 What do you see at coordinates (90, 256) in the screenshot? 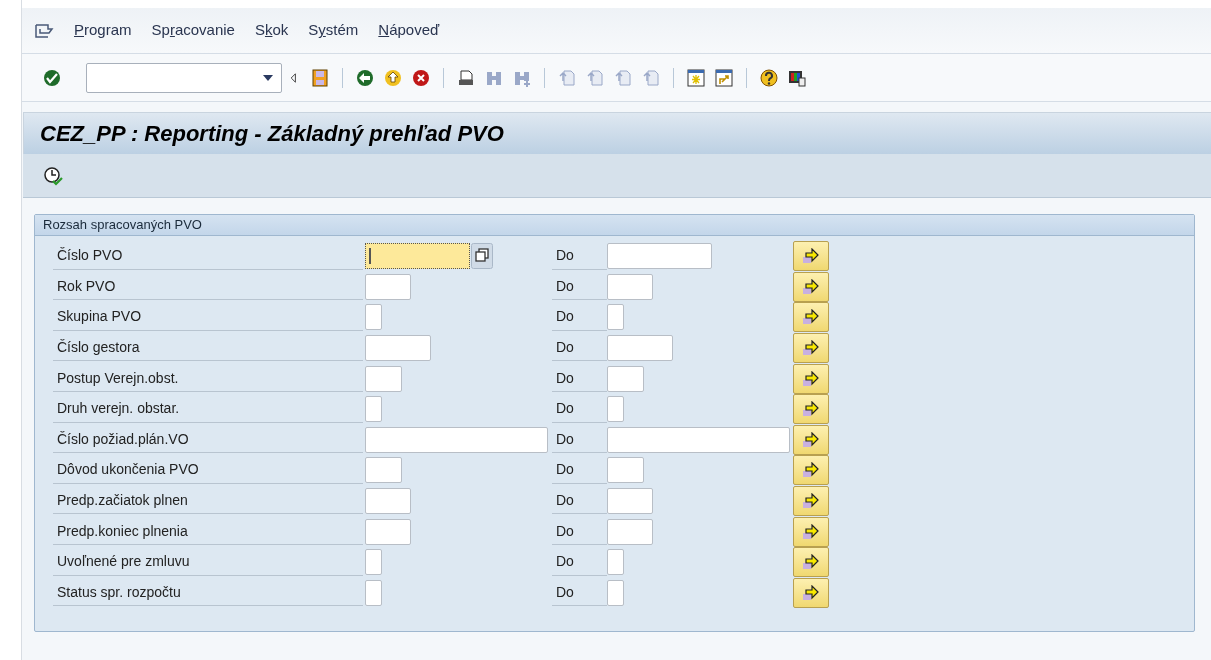
I see `field-label: Číslo PVO` at bounding box center [90, 256].